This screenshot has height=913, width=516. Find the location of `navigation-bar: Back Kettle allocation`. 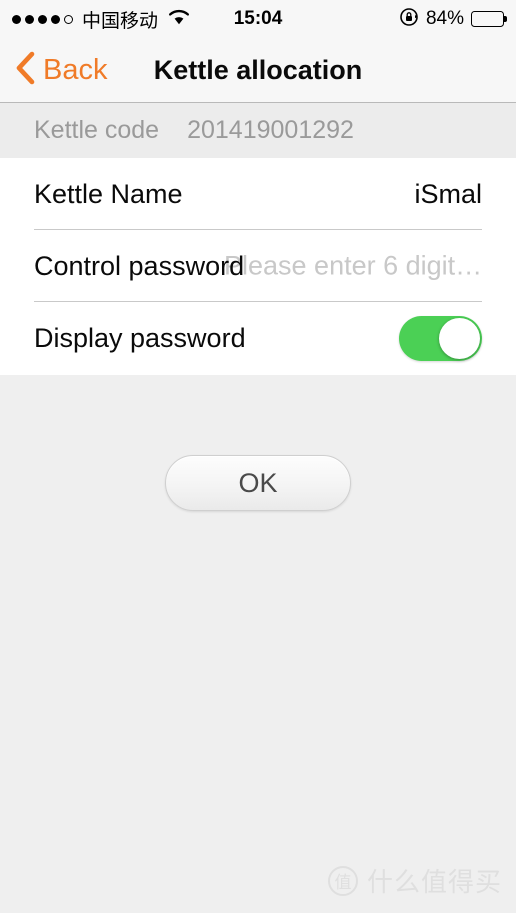

navigation-bar: Back Kettle allocation is located at coordinates (258, 70).